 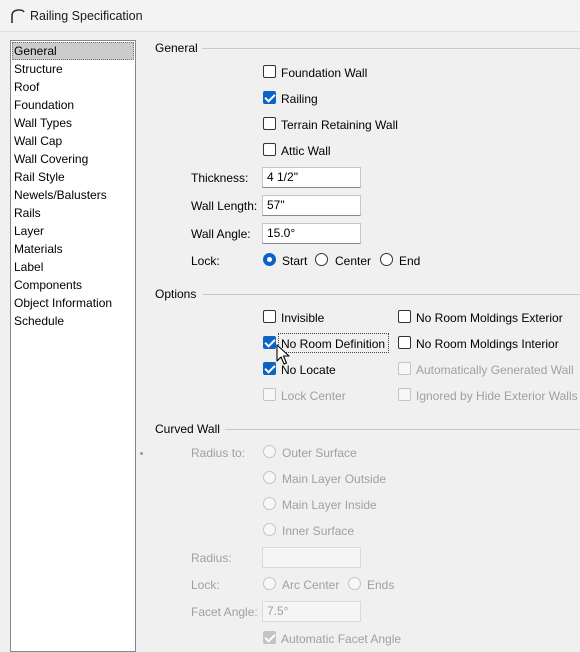 What do you see at coordinates (306, 151) in the screenshot?
I see `attic-wall-label: Attic Wall` at bounding box center [306, 151].